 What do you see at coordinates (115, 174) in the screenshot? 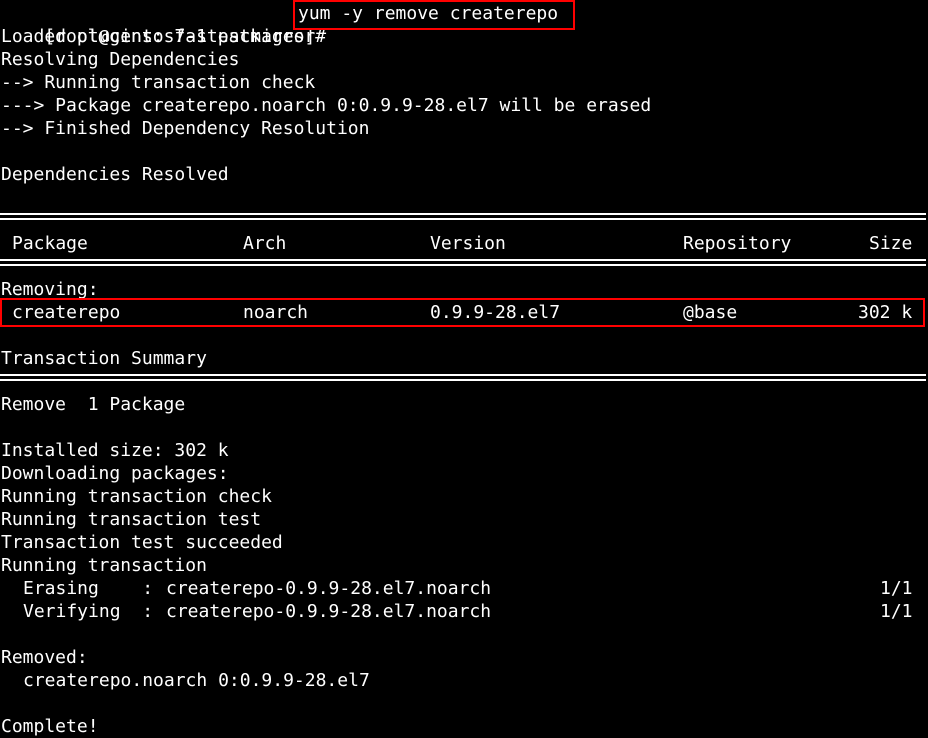
I see `output-line: Dependencies Resolved` at bounding box center [115, 174].